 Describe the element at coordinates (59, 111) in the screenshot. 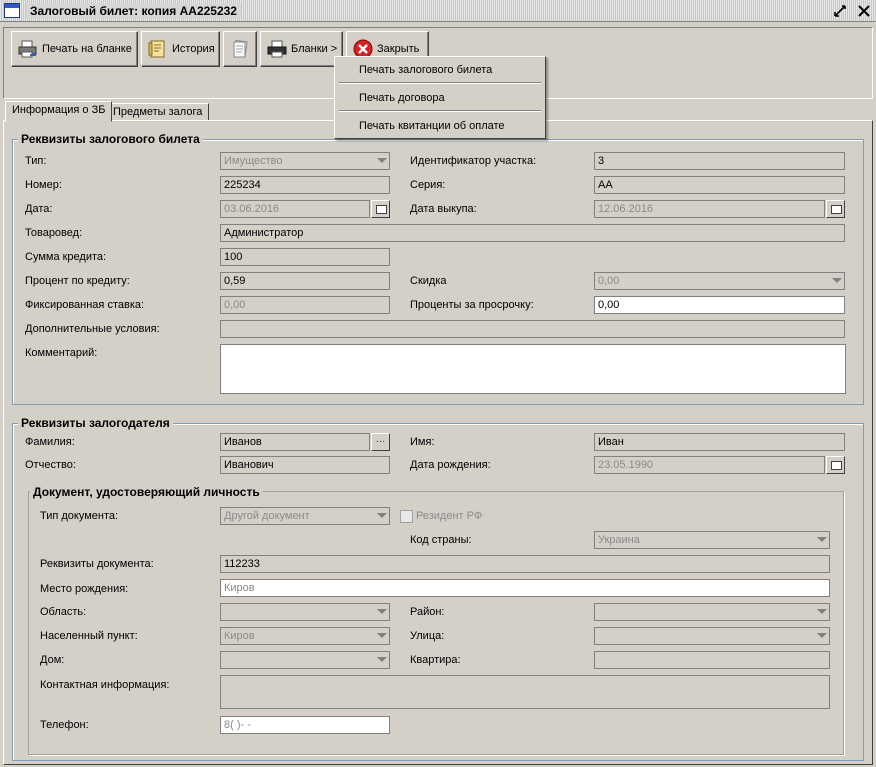

I see `tab-ticket-info: Информация о ЗБ` at that location.